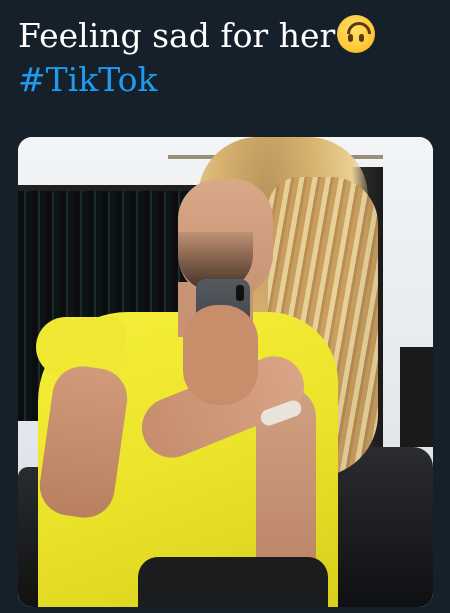 The image size is (450, 613). I want to click on tweet-body: Feeling sad for her, so click(177, 35).